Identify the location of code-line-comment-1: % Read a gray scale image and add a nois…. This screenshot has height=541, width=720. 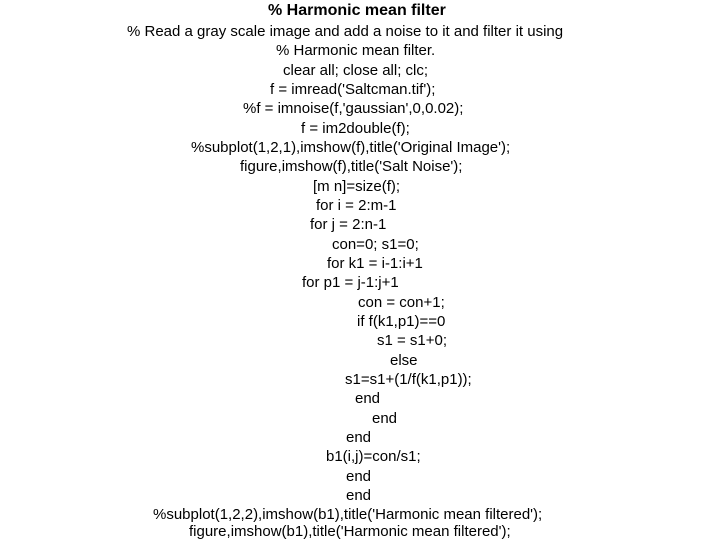
(345, 31).